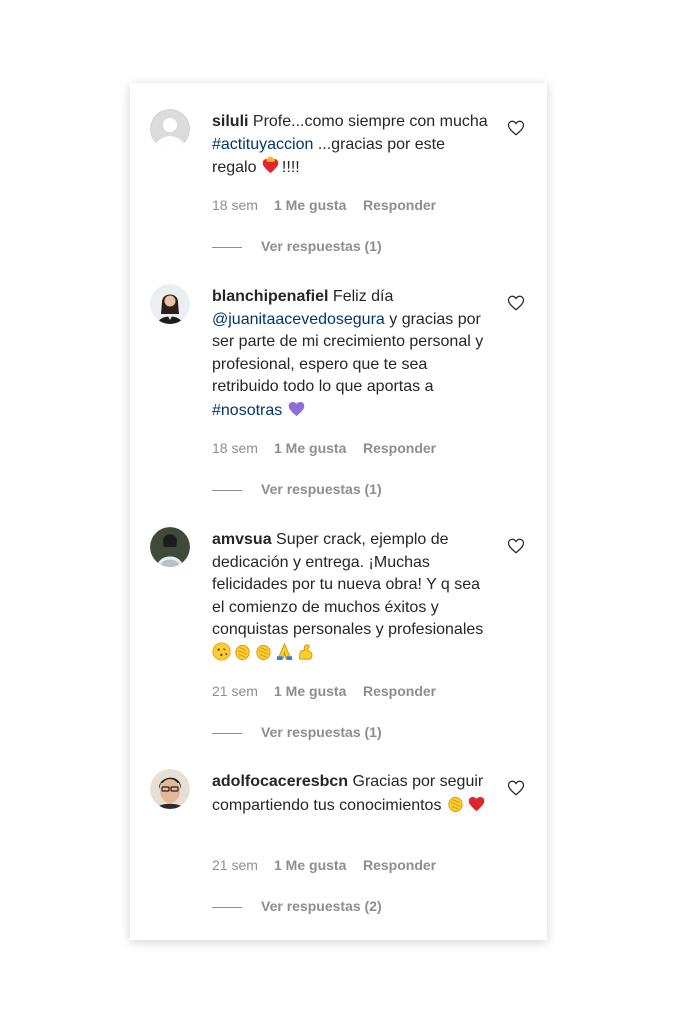  What do you see at coordinates (230, 121) in the screenshot?
I see `username: siluli` at bounding box center [230, 121].